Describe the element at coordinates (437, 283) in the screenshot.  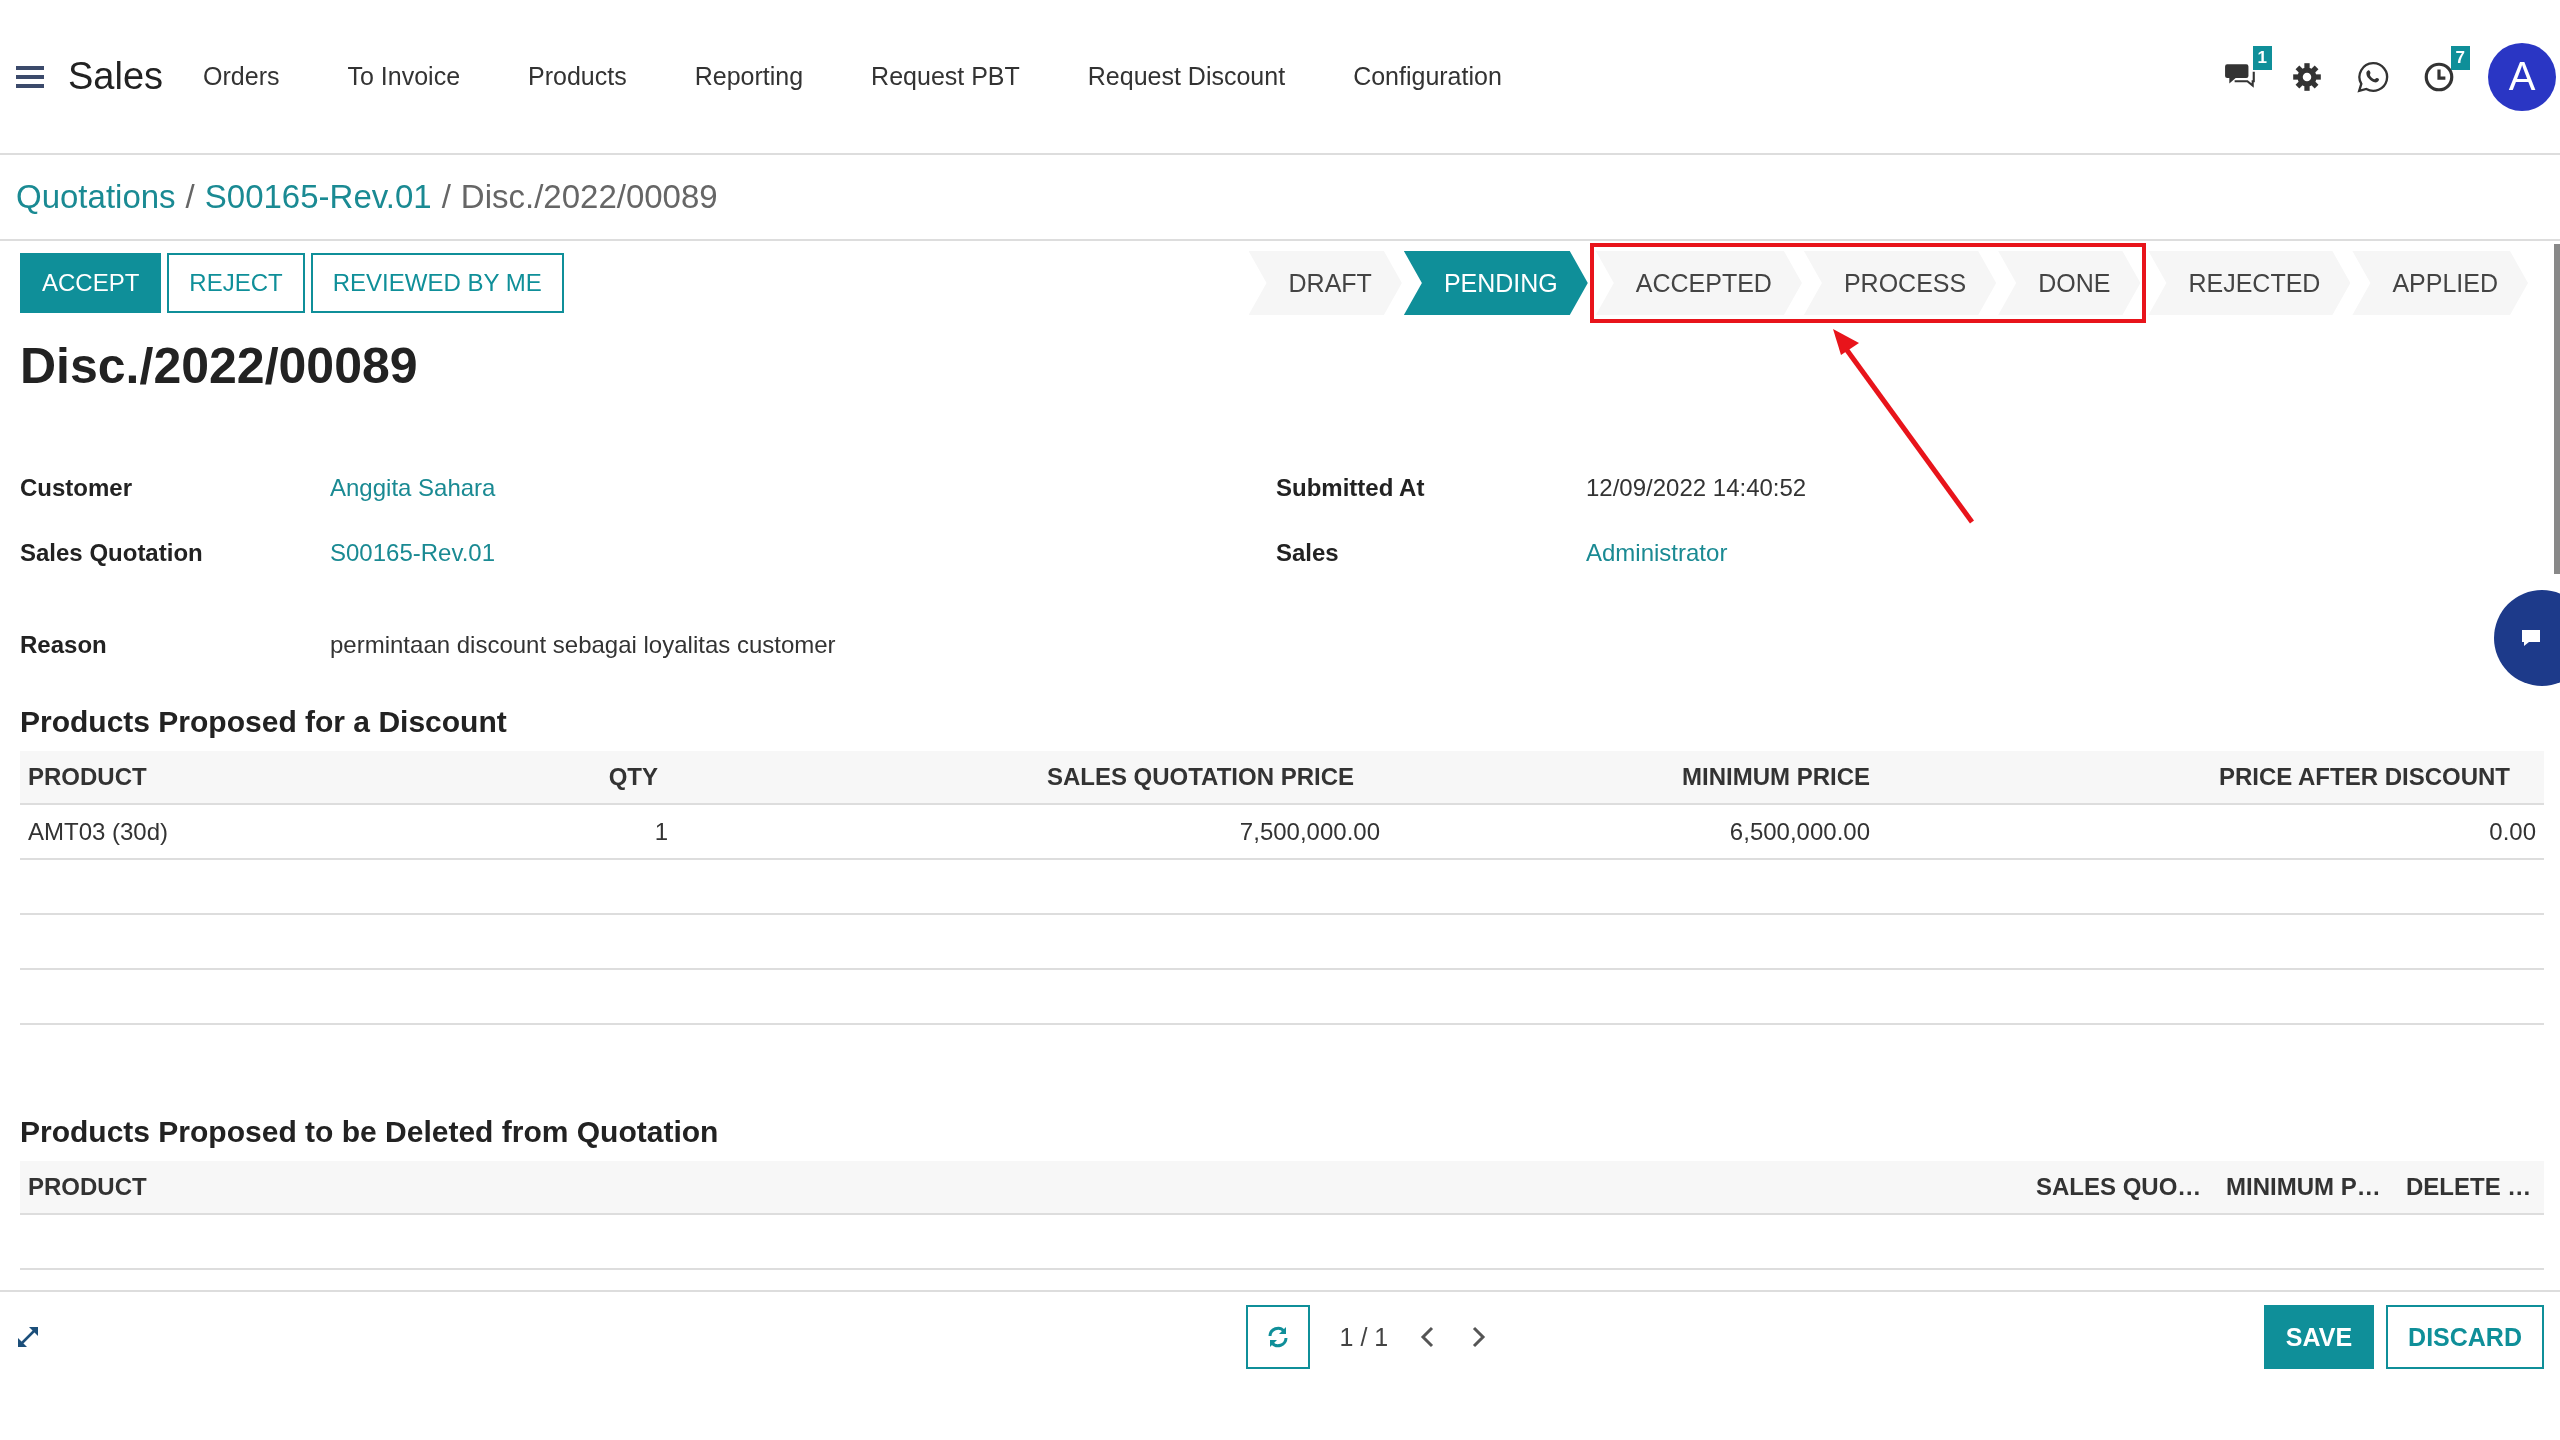
I see `action-button: REVIEWED BY ME` at that location.